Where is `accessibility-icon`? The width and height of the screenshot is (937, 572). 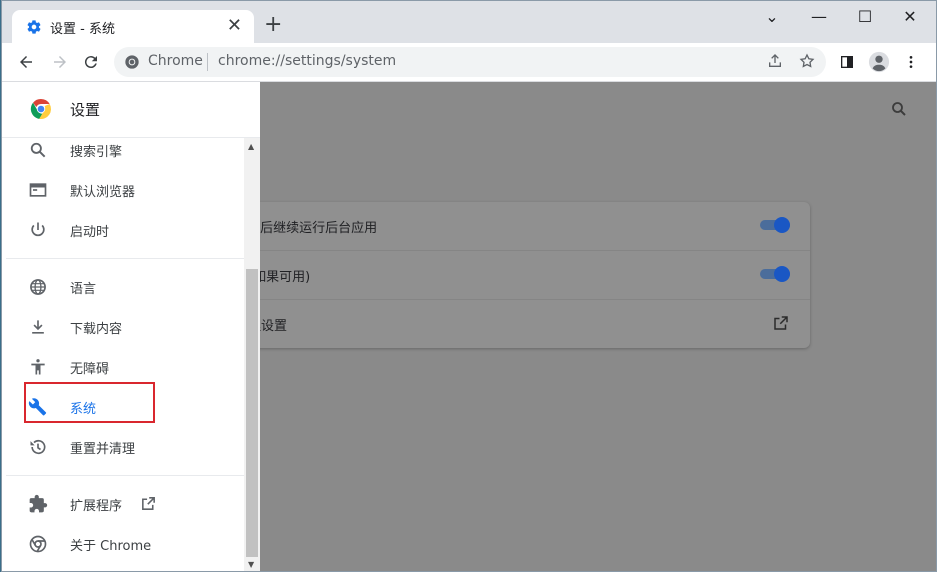
accessibility-icon is located at coordinates (38, 367).